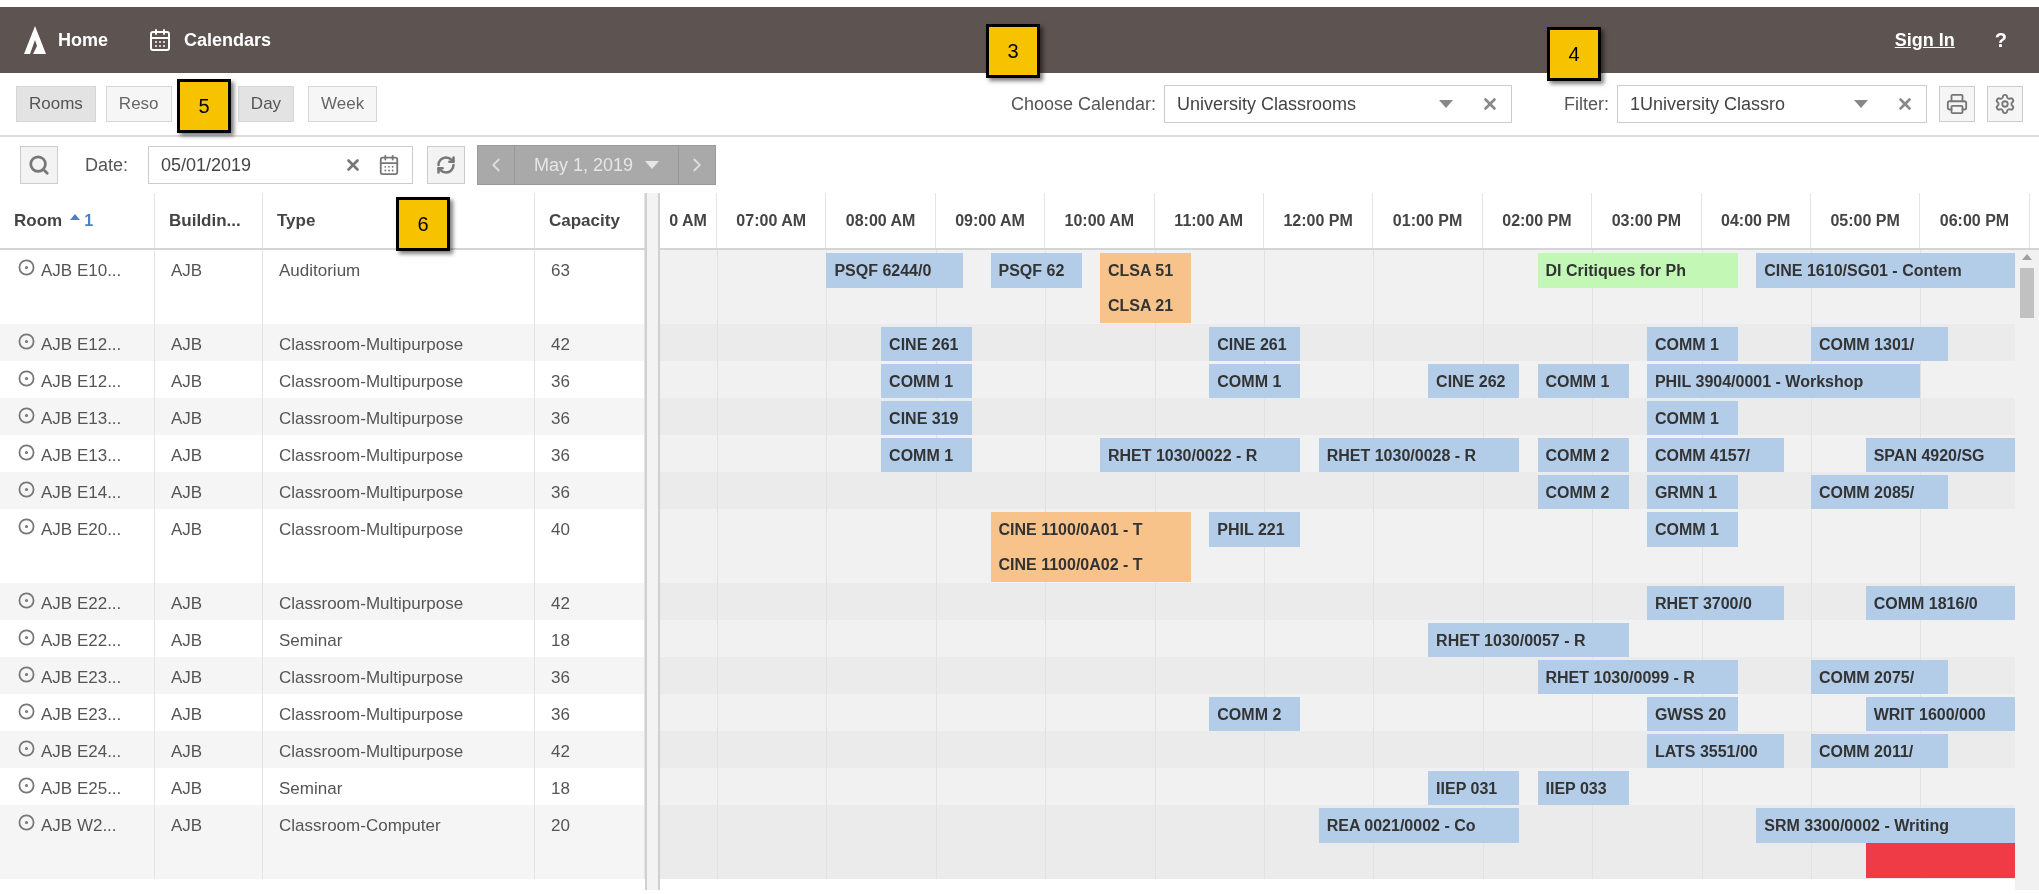  What do you see at coordinates (1638, 677) in the screenshot?
I see `event-block: RHET 1030/0099 - R` at bounding box center [1638, 677].